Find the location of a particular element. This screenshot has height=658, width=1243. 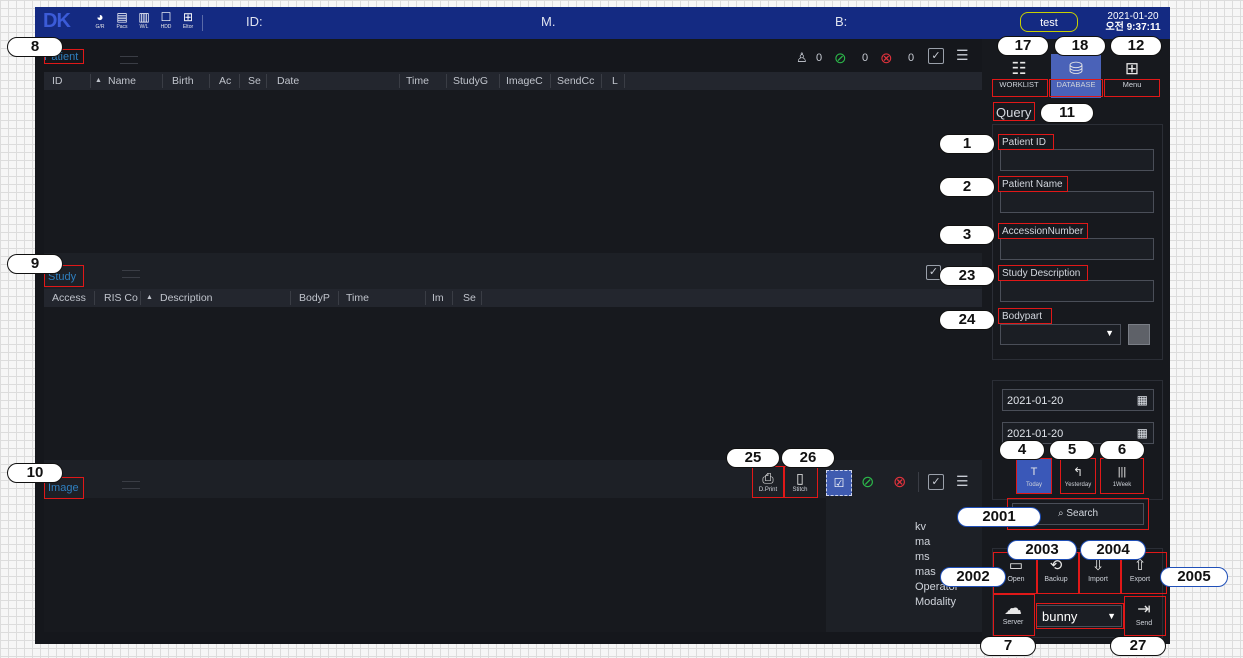

database-icon: ⛁ is located at coordinates (1076, 68).